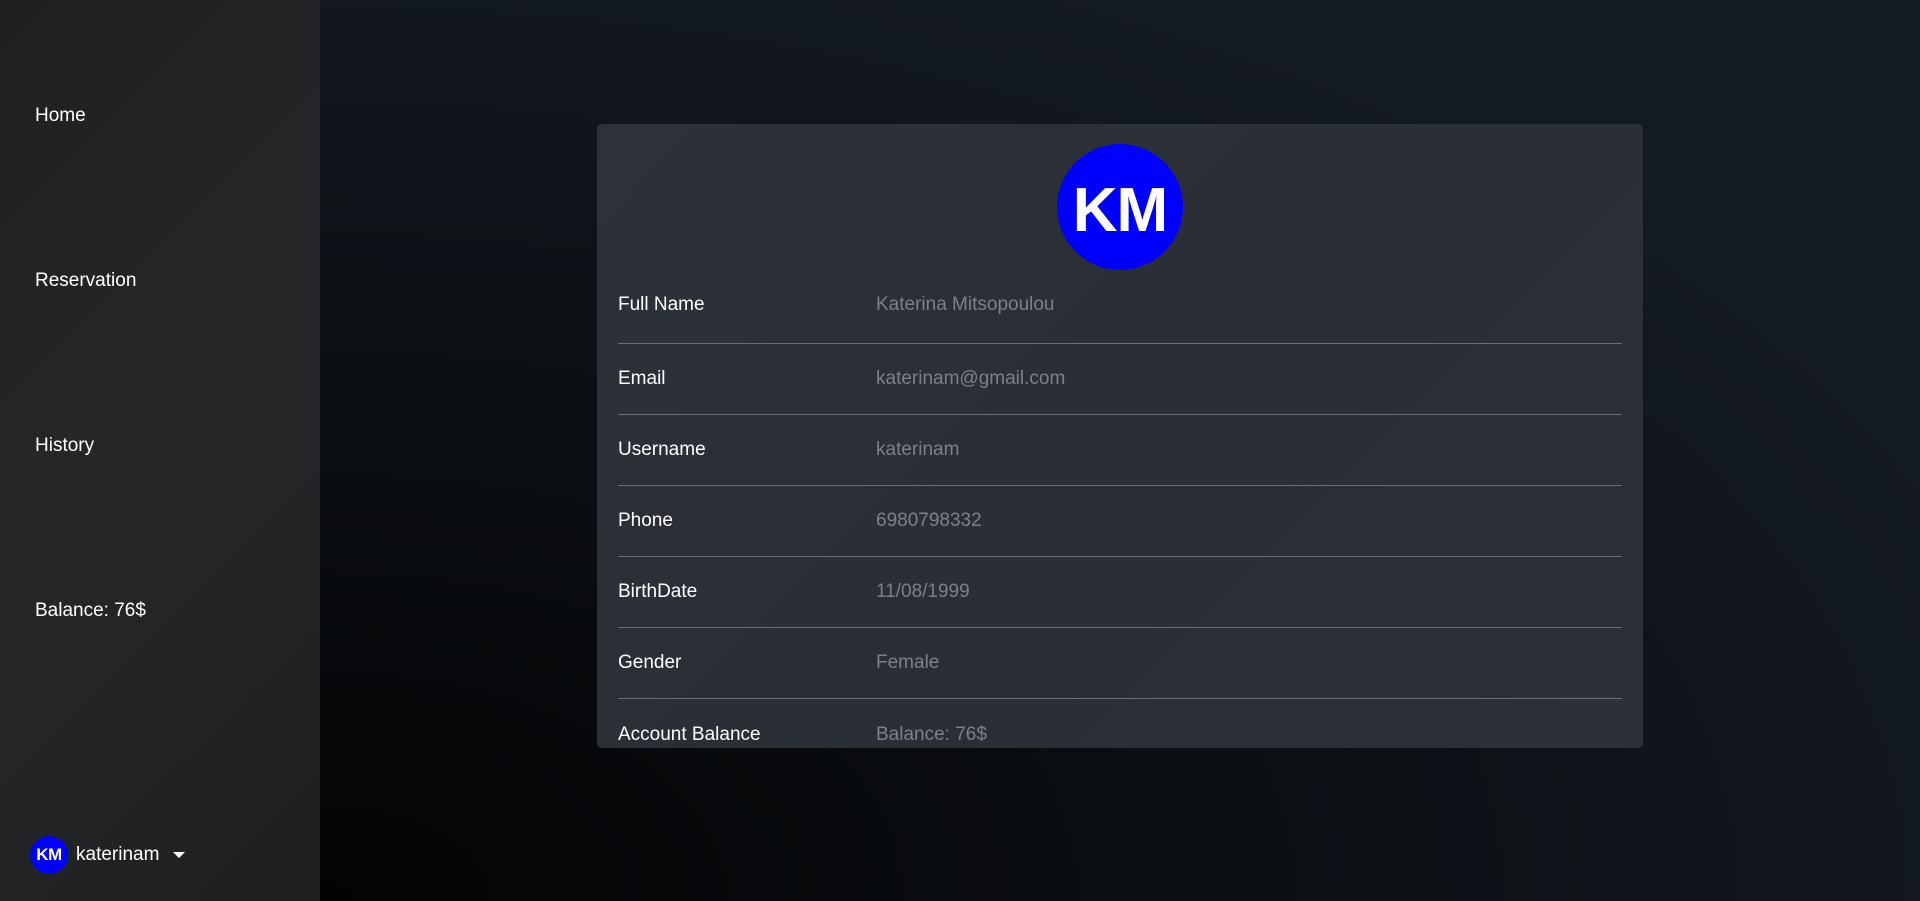 Image resolution: width=1920 pixels, height=901 pixels. What do you see at coordinates (929, 520) in the screenshot?
I see `row-value: 6980798332` at bounding box center [929, 520].